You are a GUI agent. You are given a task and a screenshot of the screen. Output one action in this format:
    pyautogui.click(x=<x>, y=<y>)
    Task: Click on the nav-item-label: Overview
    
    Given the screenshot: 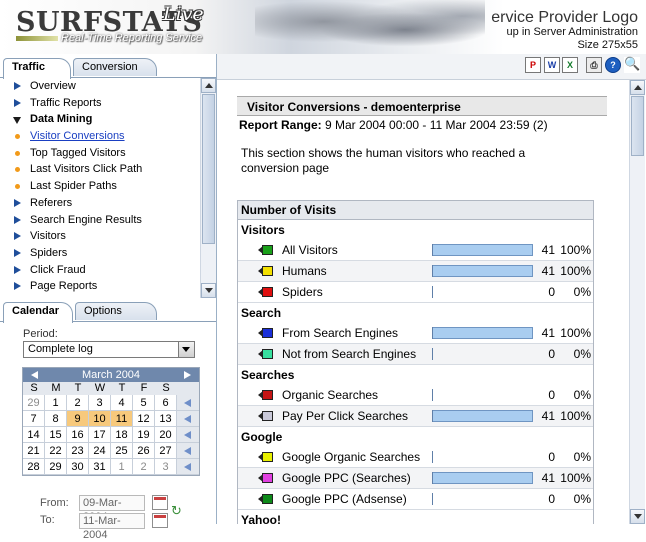 What is the action you would take?
    pyautogui.click(x=53, y=86)
    